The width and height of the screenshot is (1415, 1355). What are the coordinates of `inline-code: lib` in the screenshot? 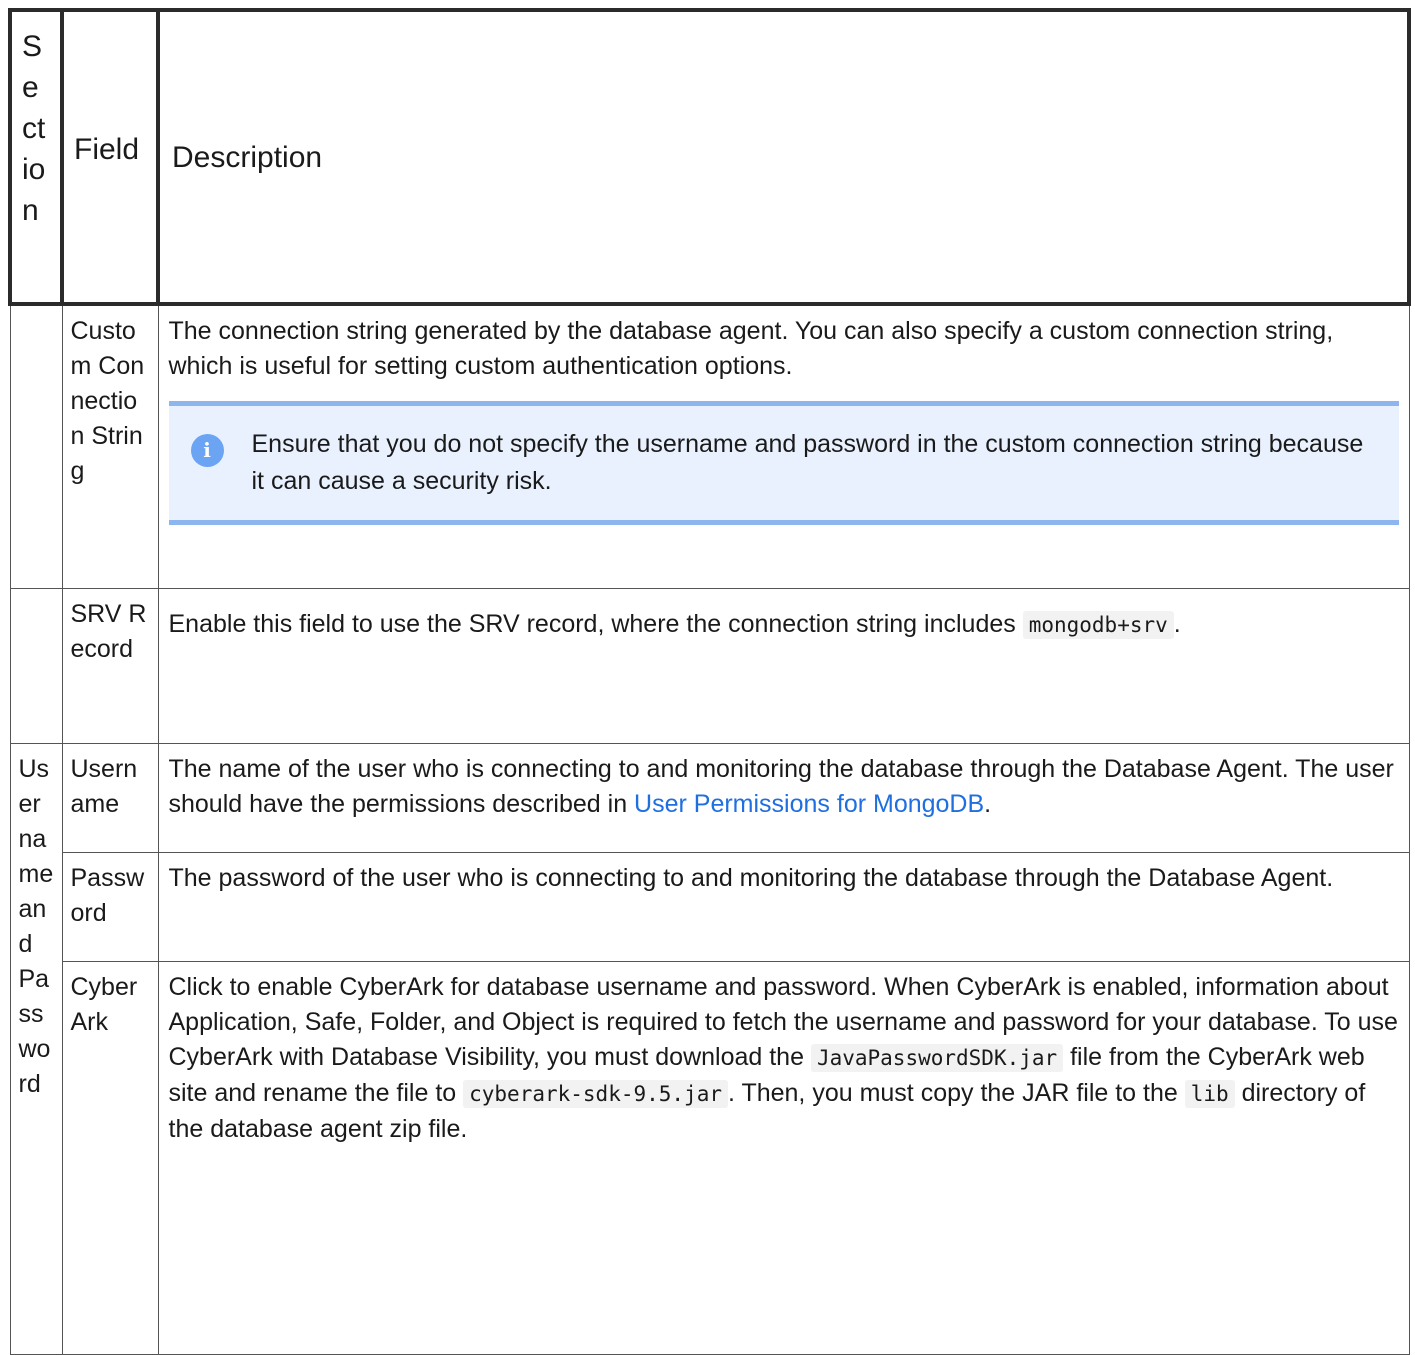 It's located at (1209, 1094).